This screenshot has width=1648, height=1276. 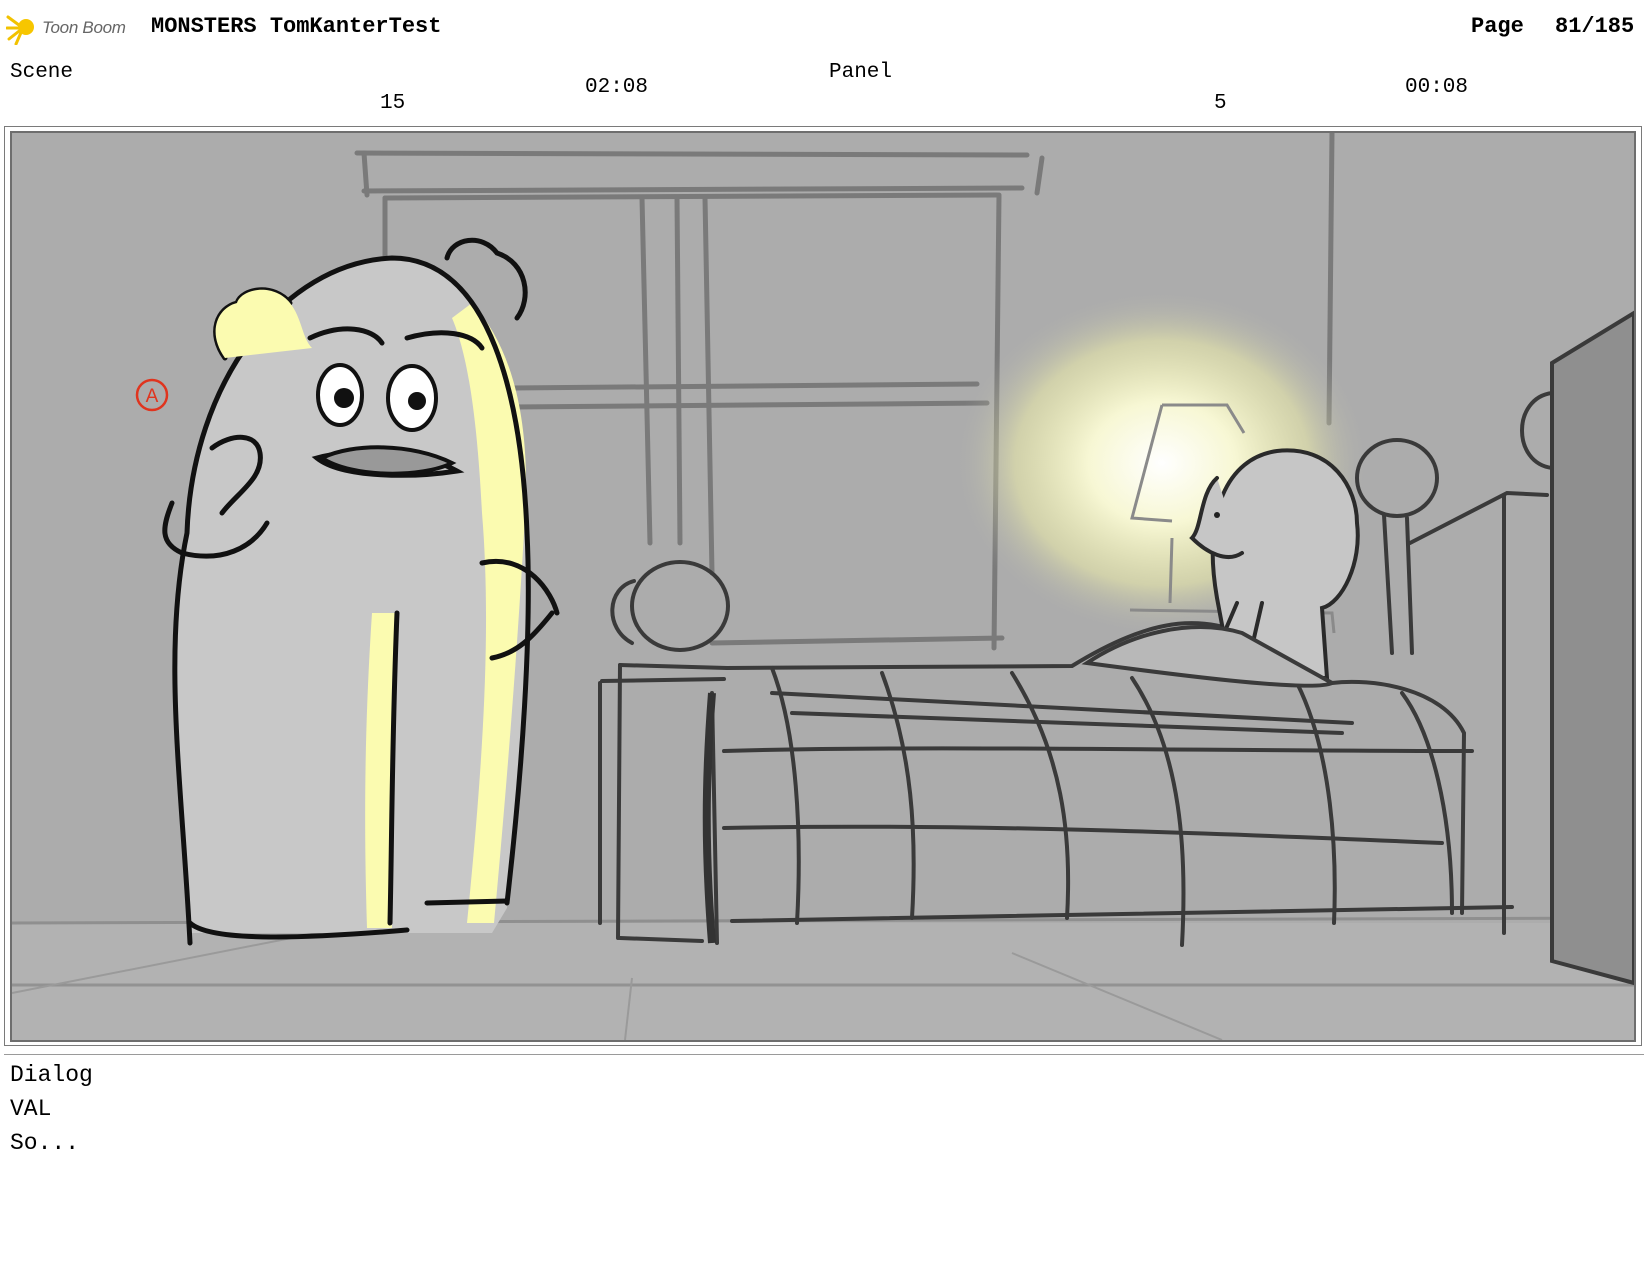 I want to click on dialog-label: Dialog, so click(x=51, y=1075).